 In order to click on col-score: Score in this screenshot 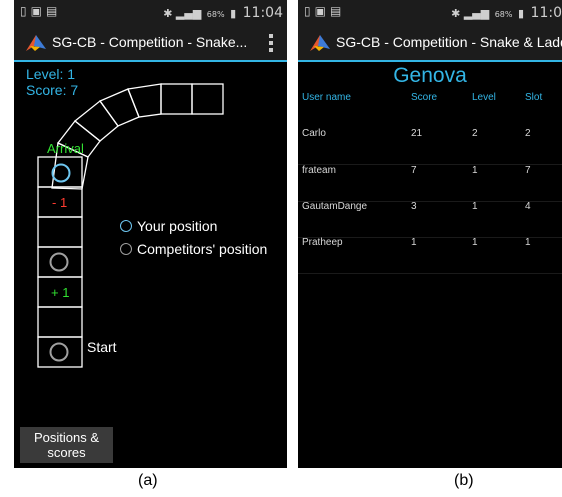, I will do `click(424, 97)`.